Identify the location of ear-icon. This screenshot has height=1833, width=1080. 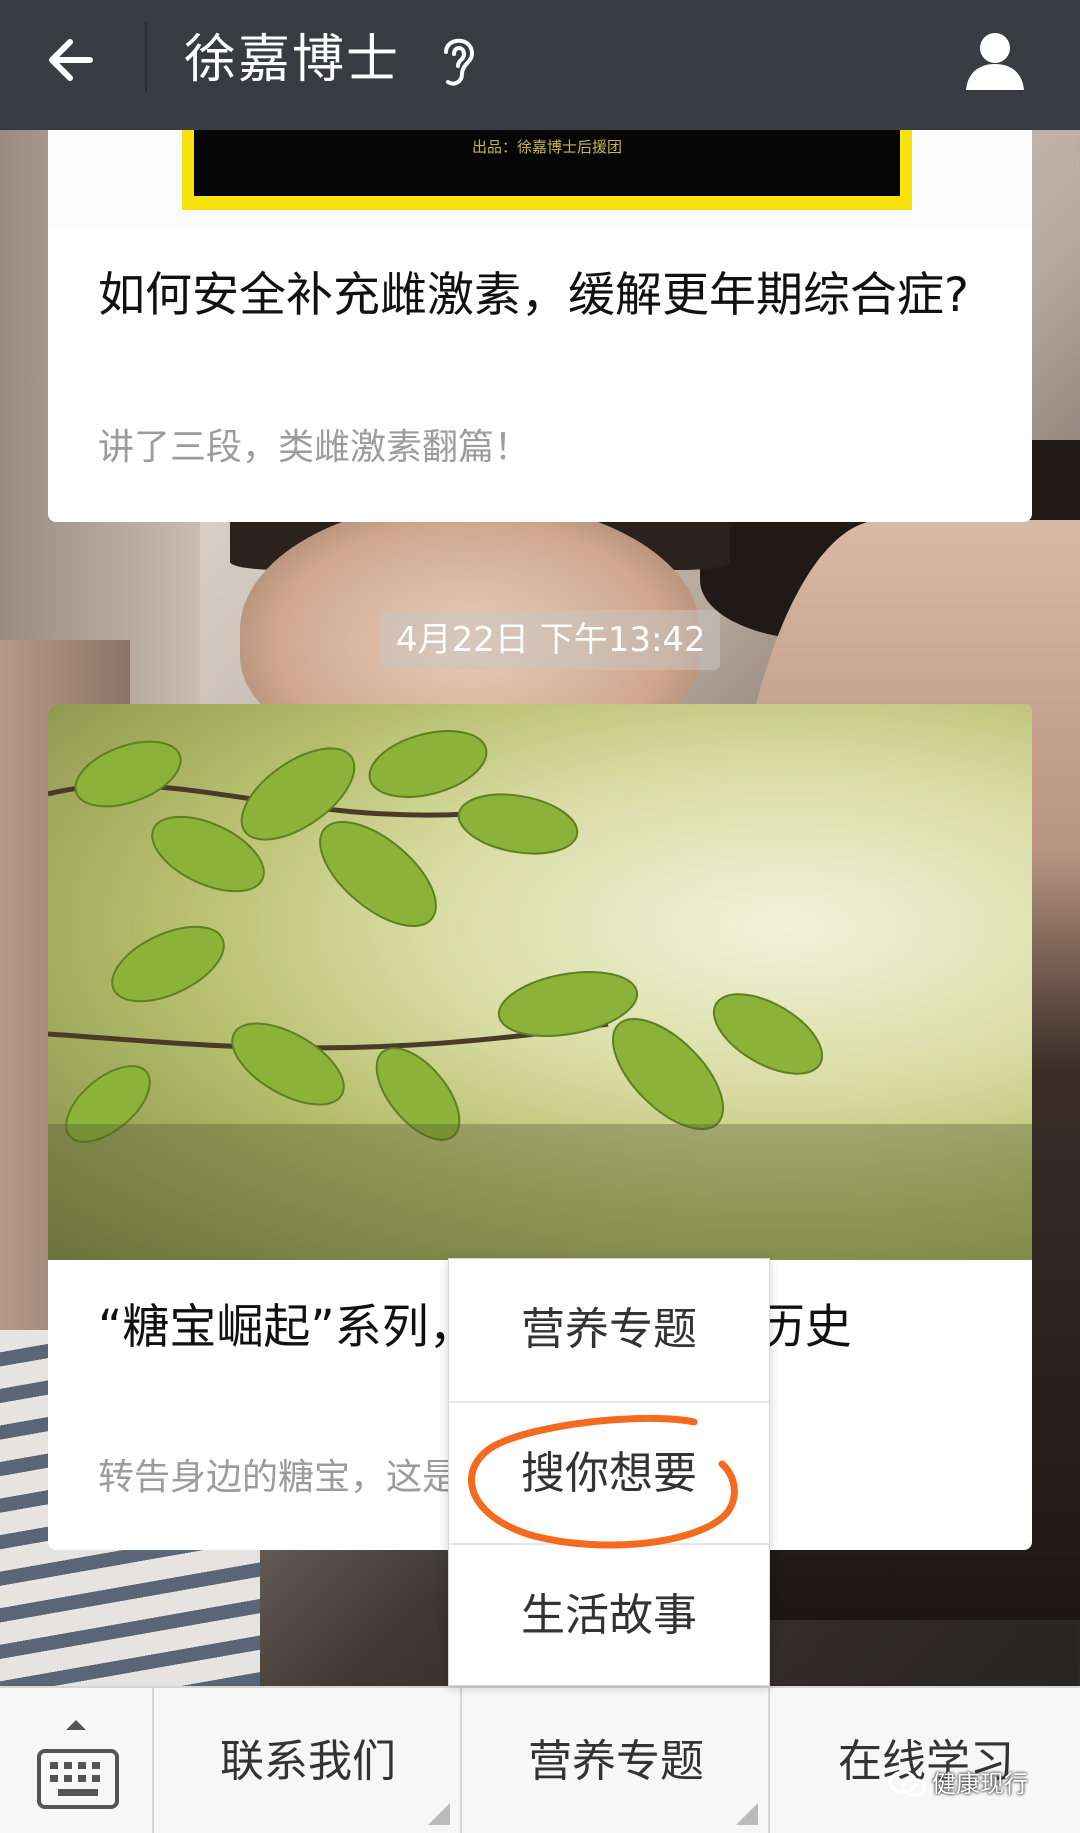
(458, 60).